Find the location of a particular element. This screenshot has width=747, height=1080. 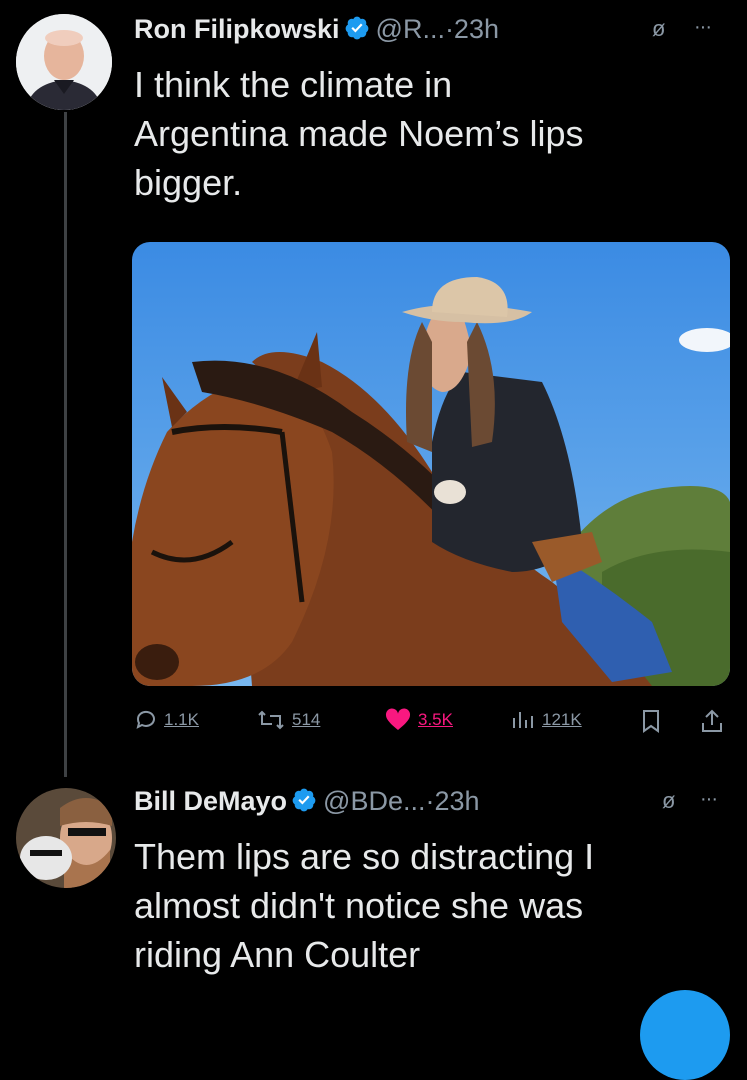

retweet-button: 514 is located at coordinates (288, 720).